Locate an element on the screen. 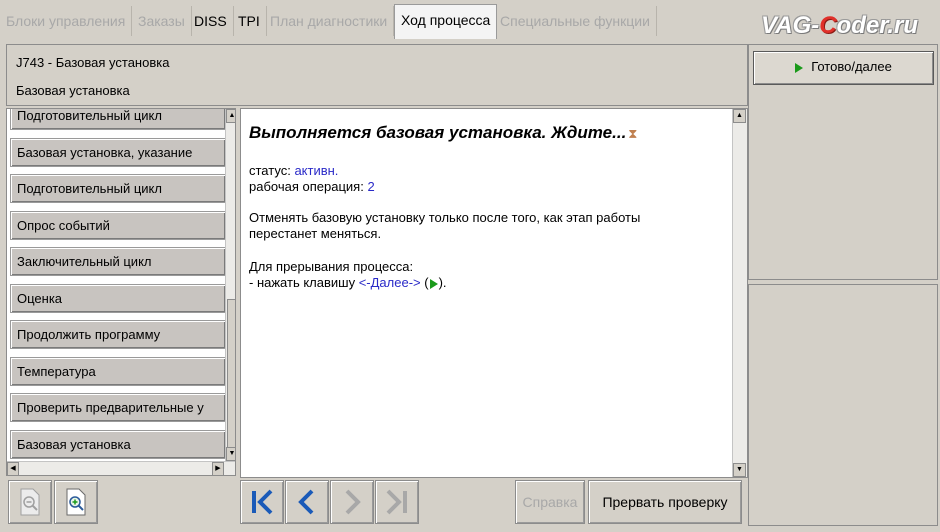  zoom-in-document-icon is located at coordinates (76, 502).